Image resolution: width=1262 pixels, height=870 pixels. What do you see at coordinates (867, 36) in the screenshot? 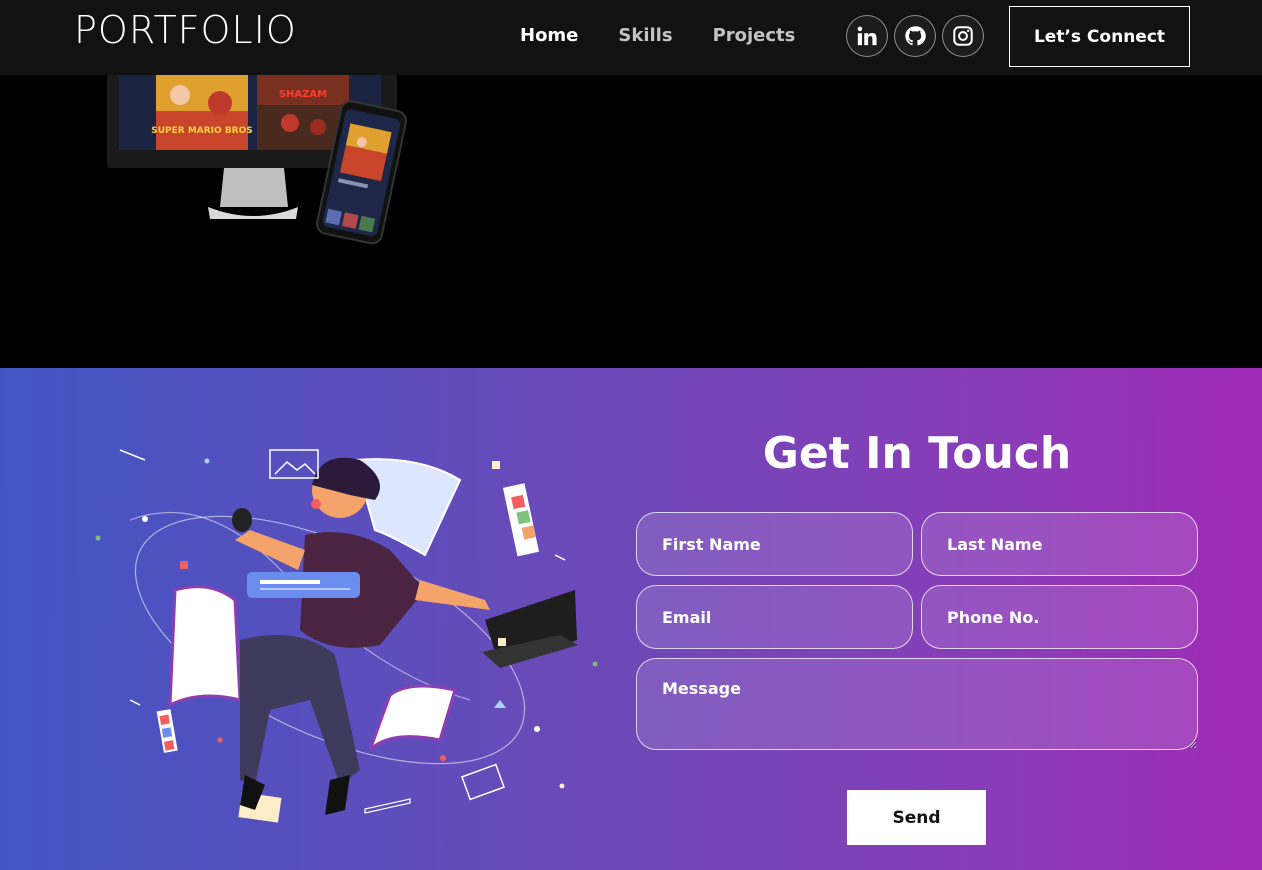
I see `linkedin-icon` at bounding box center [867, 36].